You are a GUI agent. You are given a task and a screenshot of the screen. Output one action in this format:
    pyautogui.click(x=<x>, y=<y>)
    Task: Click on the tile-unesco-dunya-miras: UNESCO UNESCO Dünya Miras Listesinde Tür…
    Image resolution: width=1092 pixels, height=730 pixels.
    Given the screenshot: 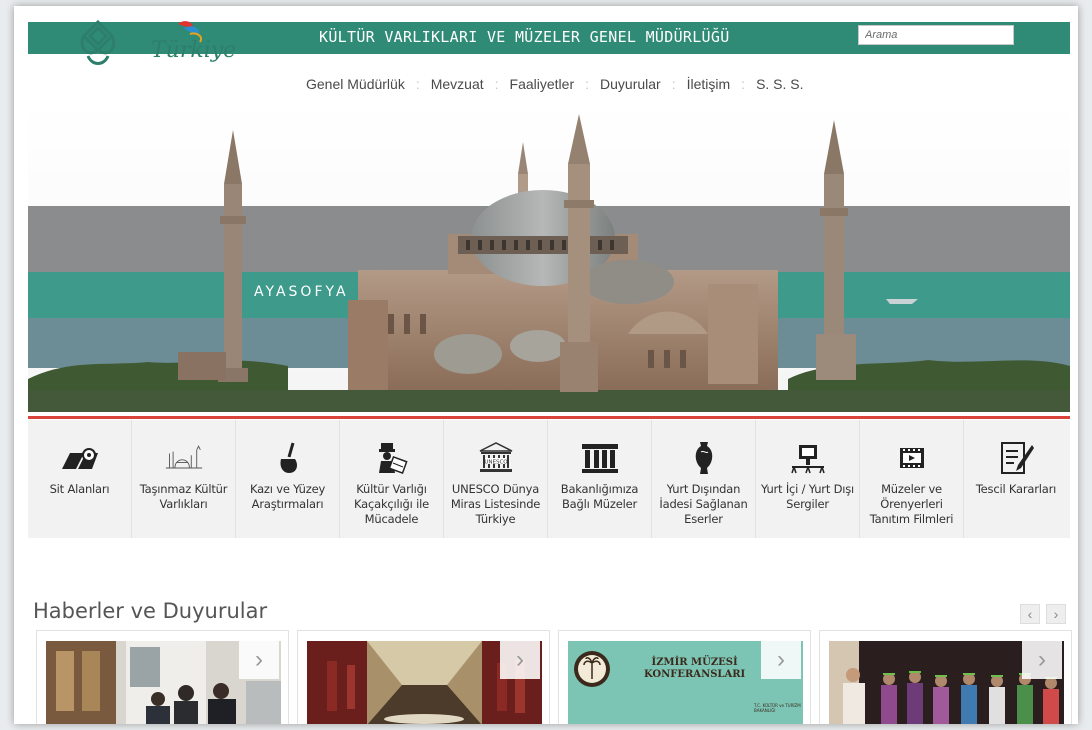 What is the action you would take?
    pyautogui.click(x=496, y=479)
    